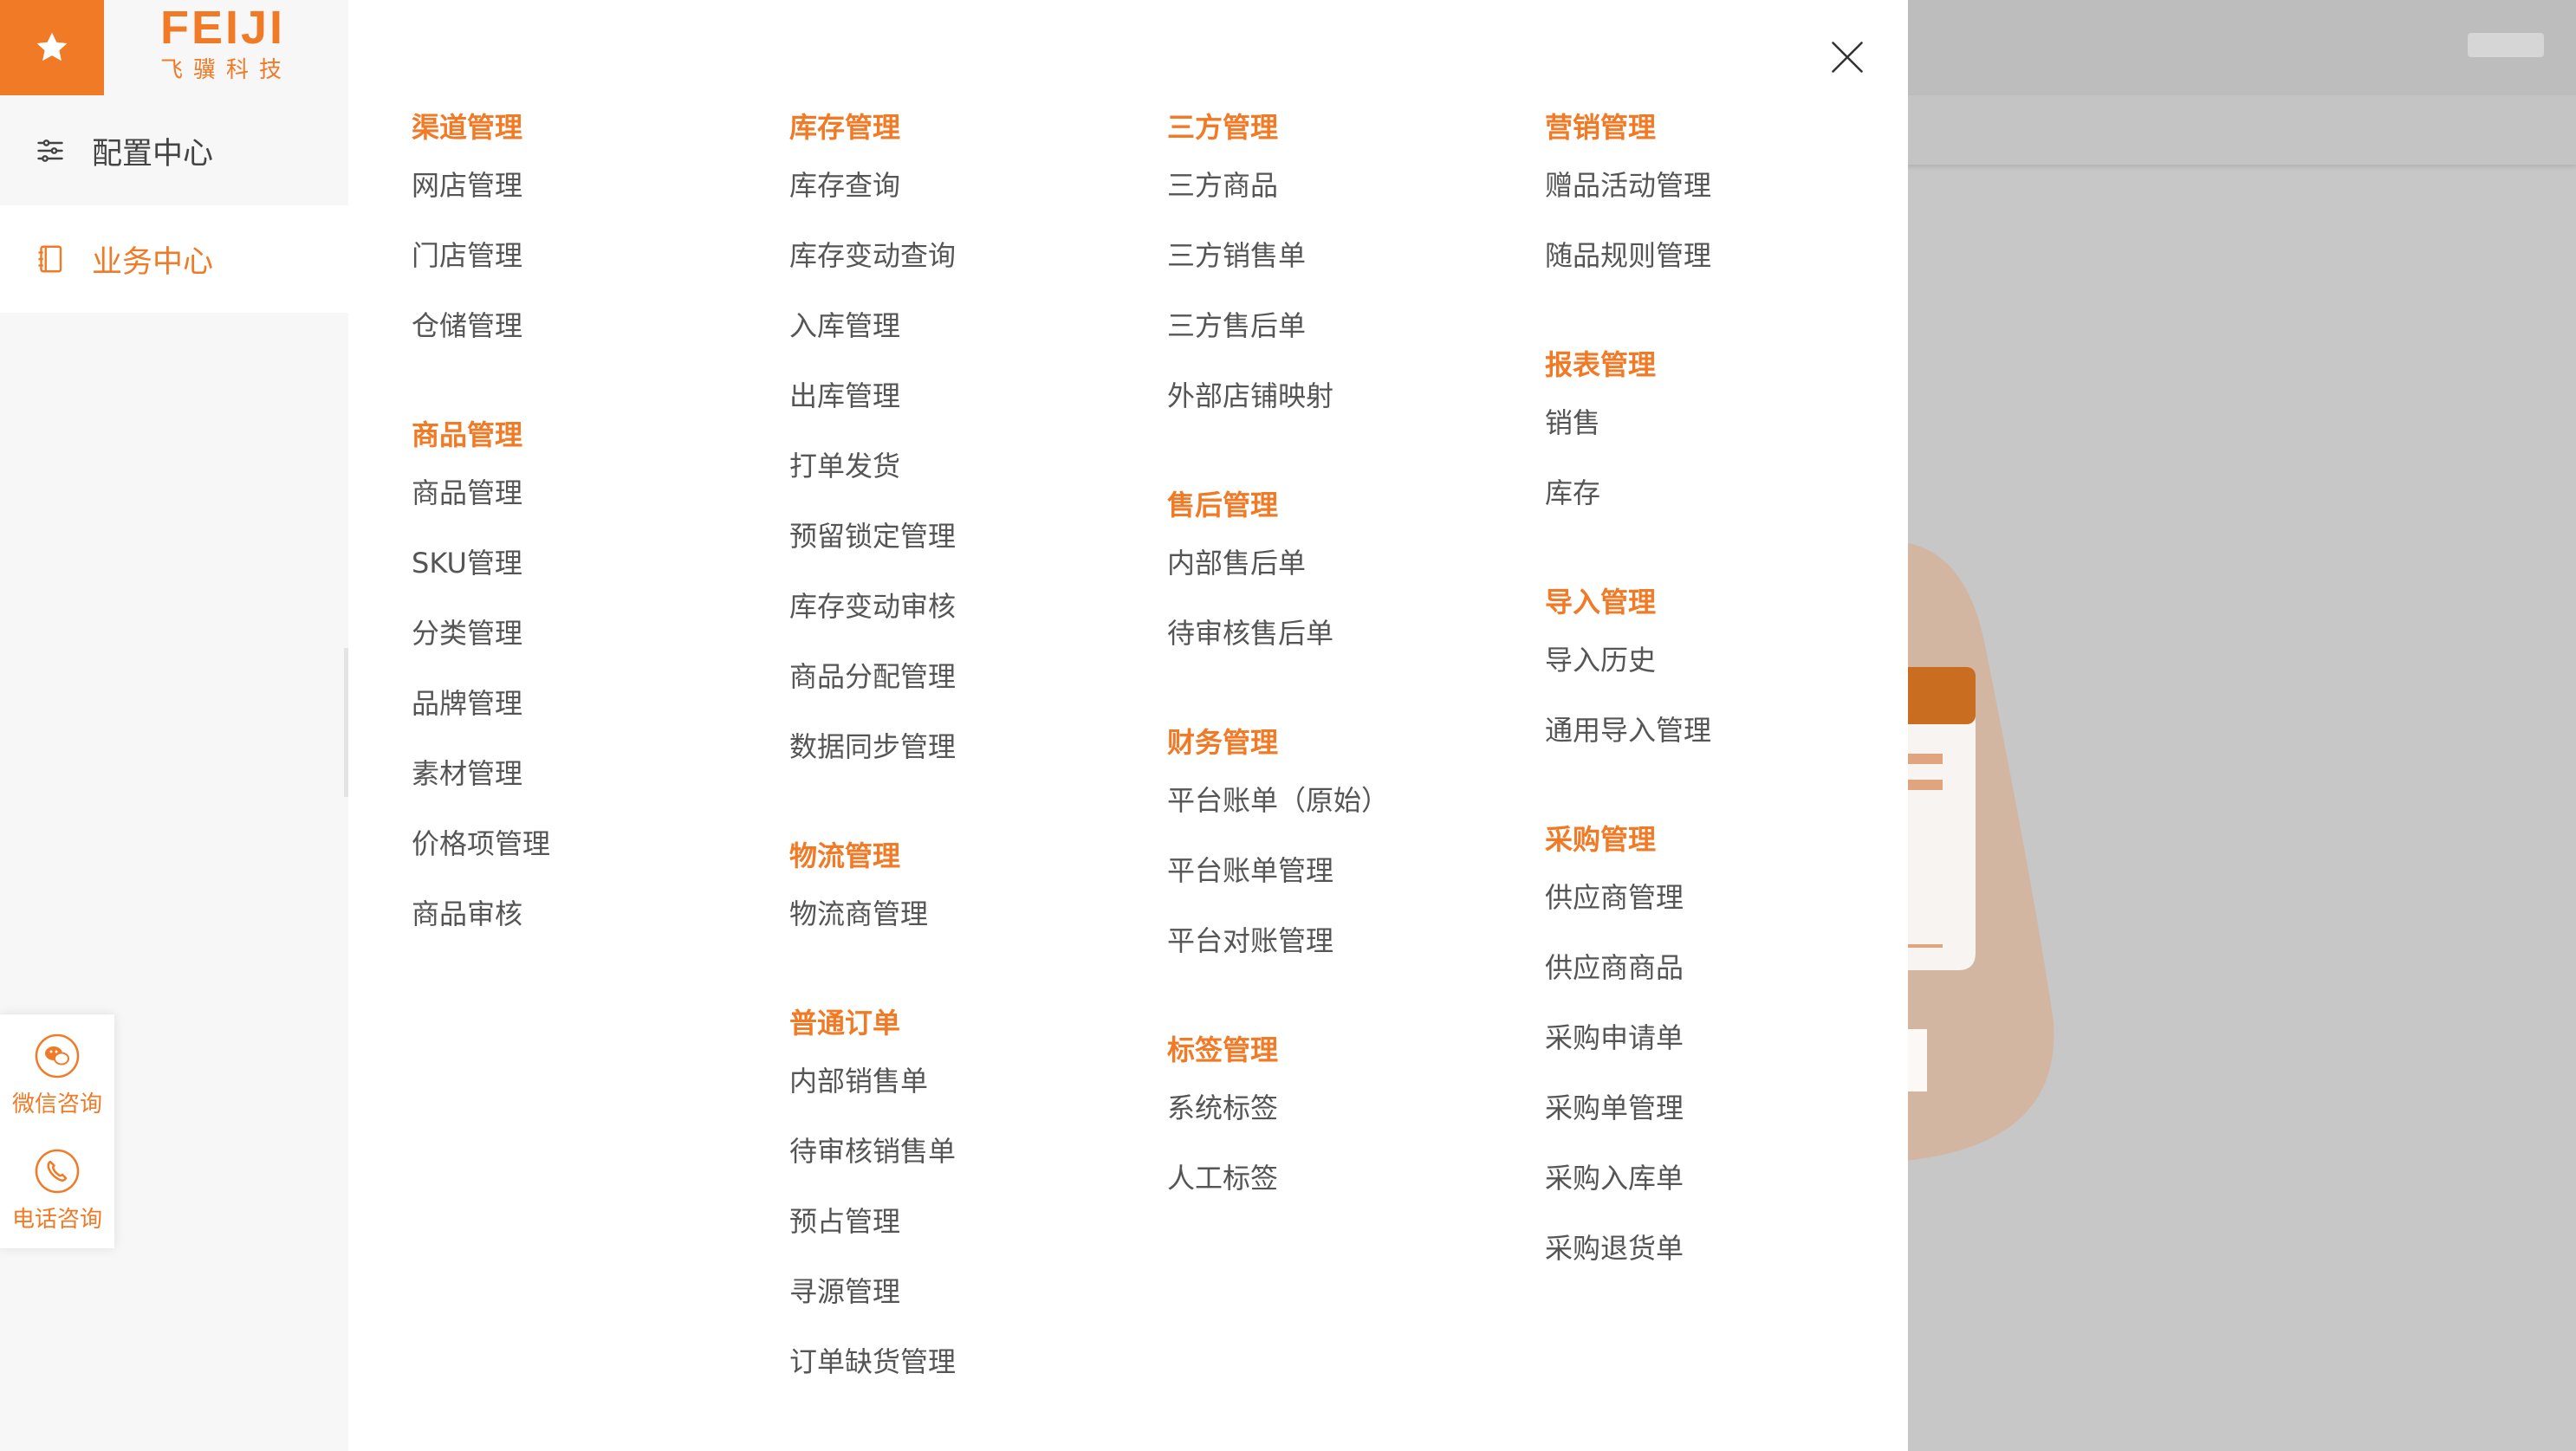  I want to click on wechat-consult-label: 微信咨询, so click(57, 1104).